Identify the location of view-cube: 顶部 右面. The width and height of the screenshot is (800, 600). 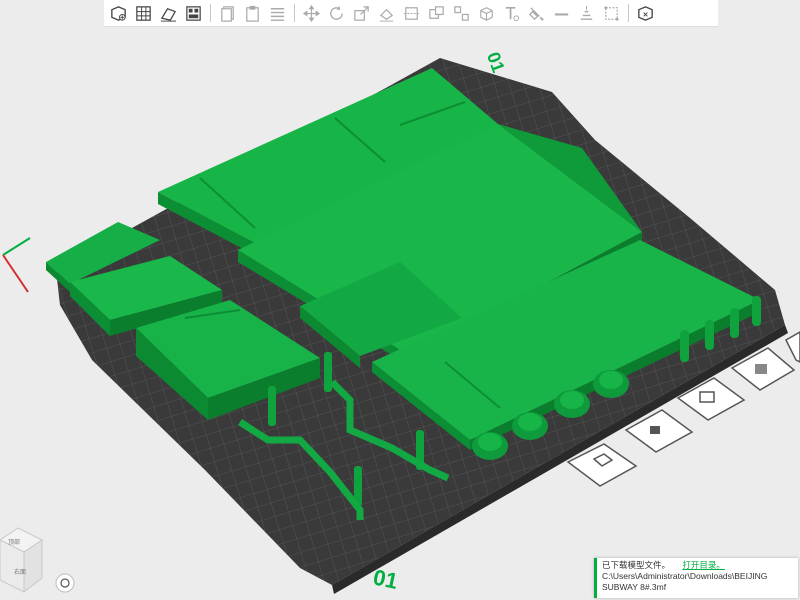
(21, 560).